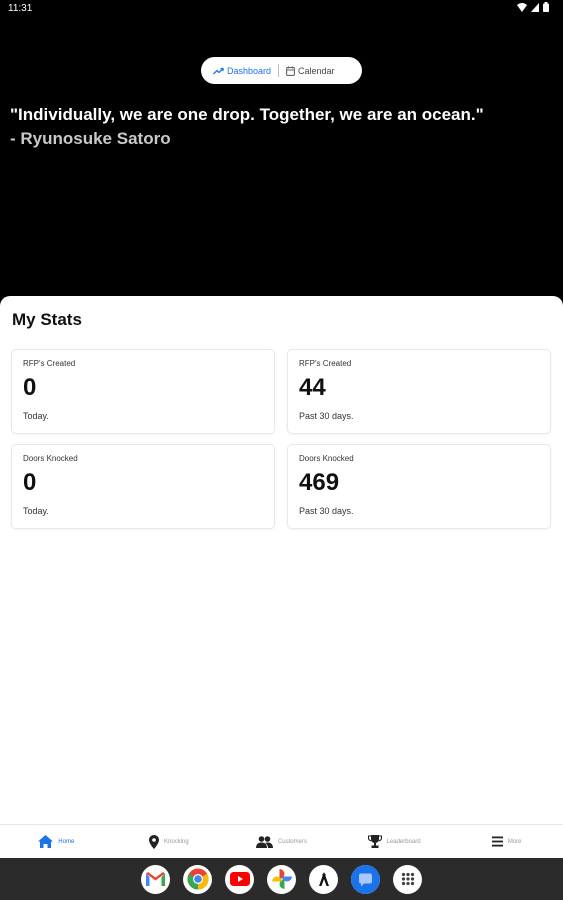  What do you see at coordinates (143, 391) in the screenshot?
I see `stat-card-rfps-today: RFP's Created 0 Today.` at bounding box center [143, 391].